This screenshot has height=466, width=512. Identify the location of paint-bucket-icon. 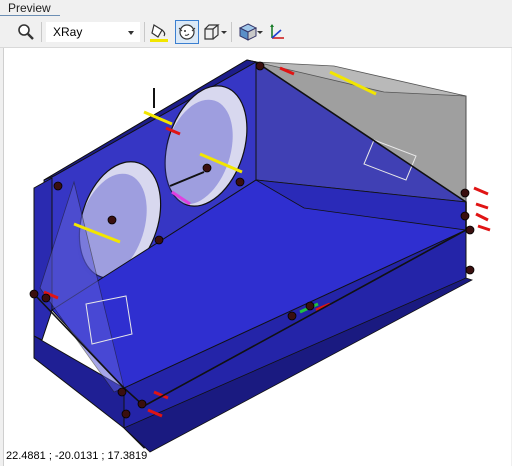
(159, 33).